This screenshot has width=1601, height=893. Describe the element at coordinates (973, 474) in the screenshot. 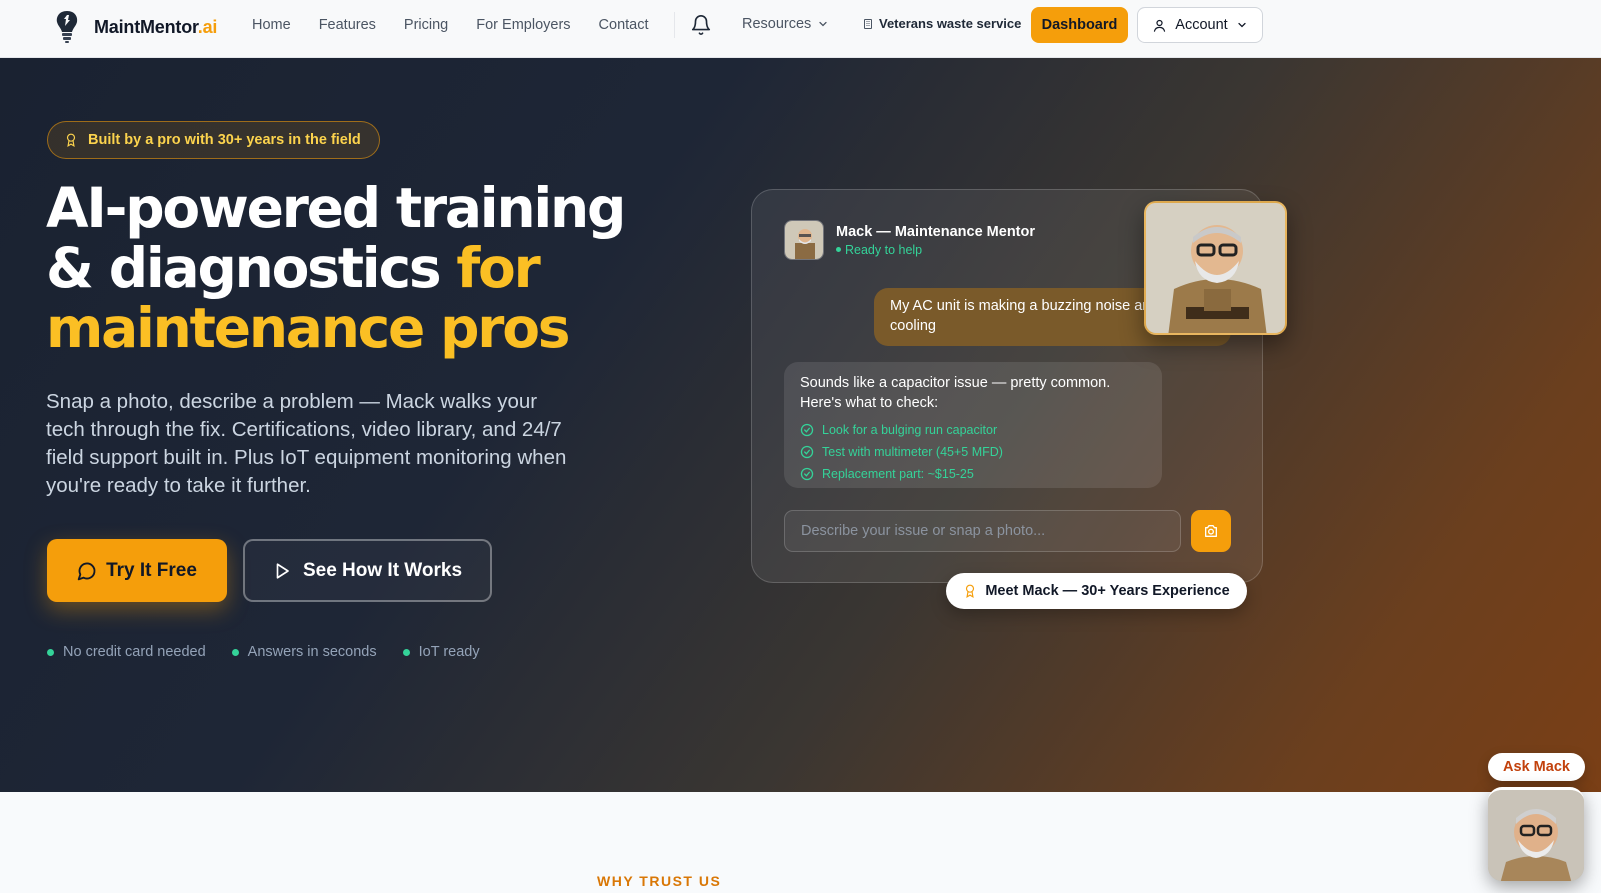

I see `checklist-item: Replacement part: ~$15-25` at that location.